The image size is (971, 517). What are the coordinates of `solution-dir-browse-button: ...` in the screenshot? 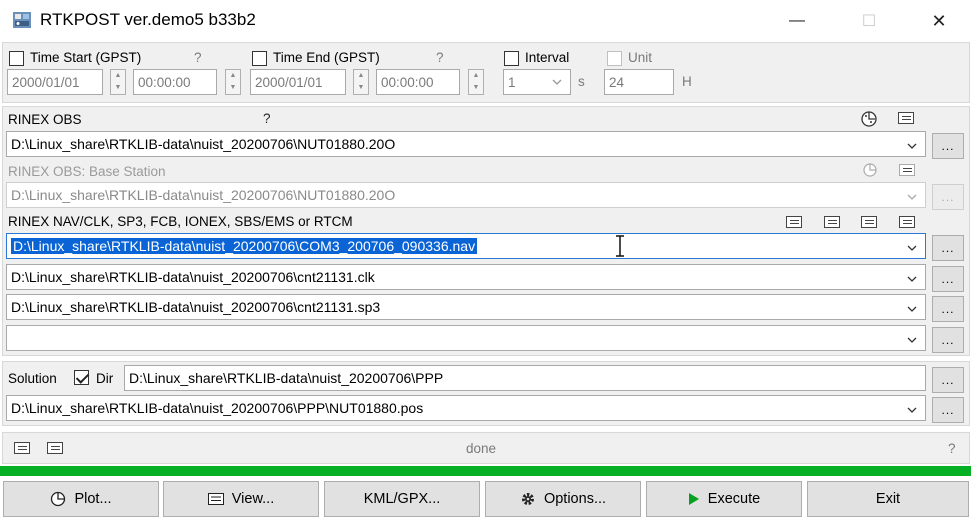 It's located at (948, 380).